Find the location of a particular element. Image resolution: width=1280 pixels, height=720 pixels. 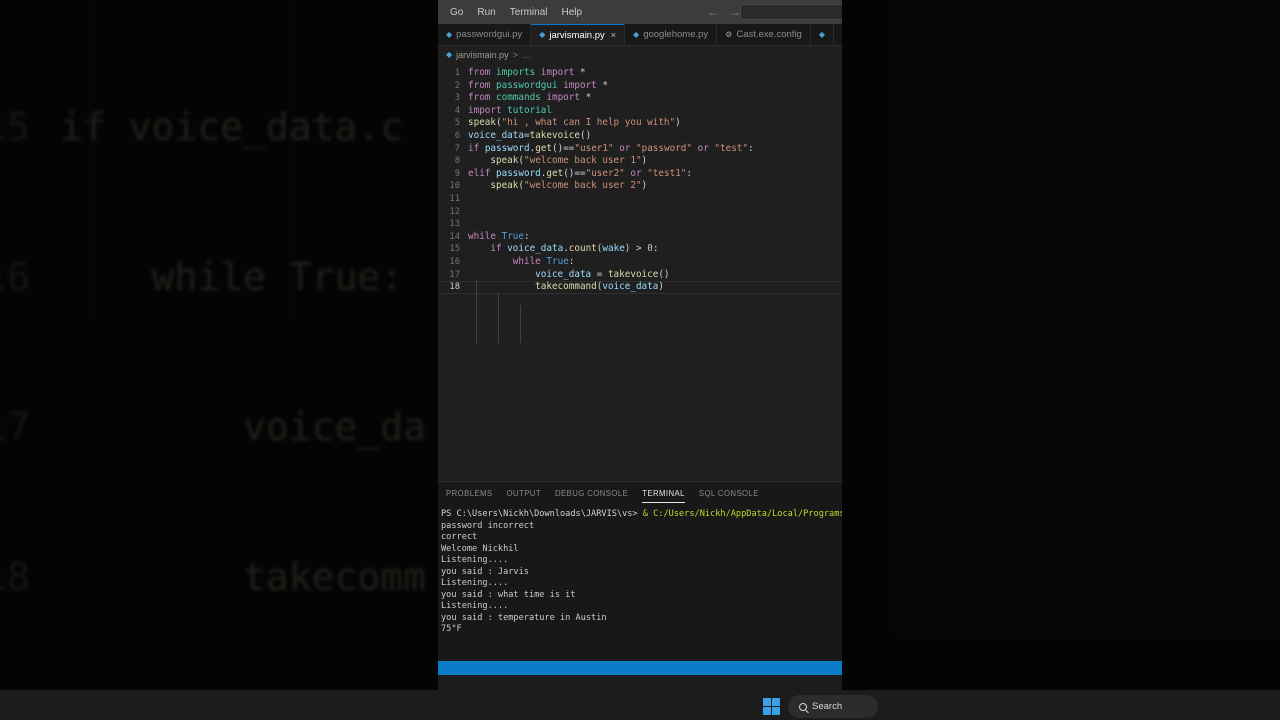

code-token: "user2" is located at coordinates (605, 173).